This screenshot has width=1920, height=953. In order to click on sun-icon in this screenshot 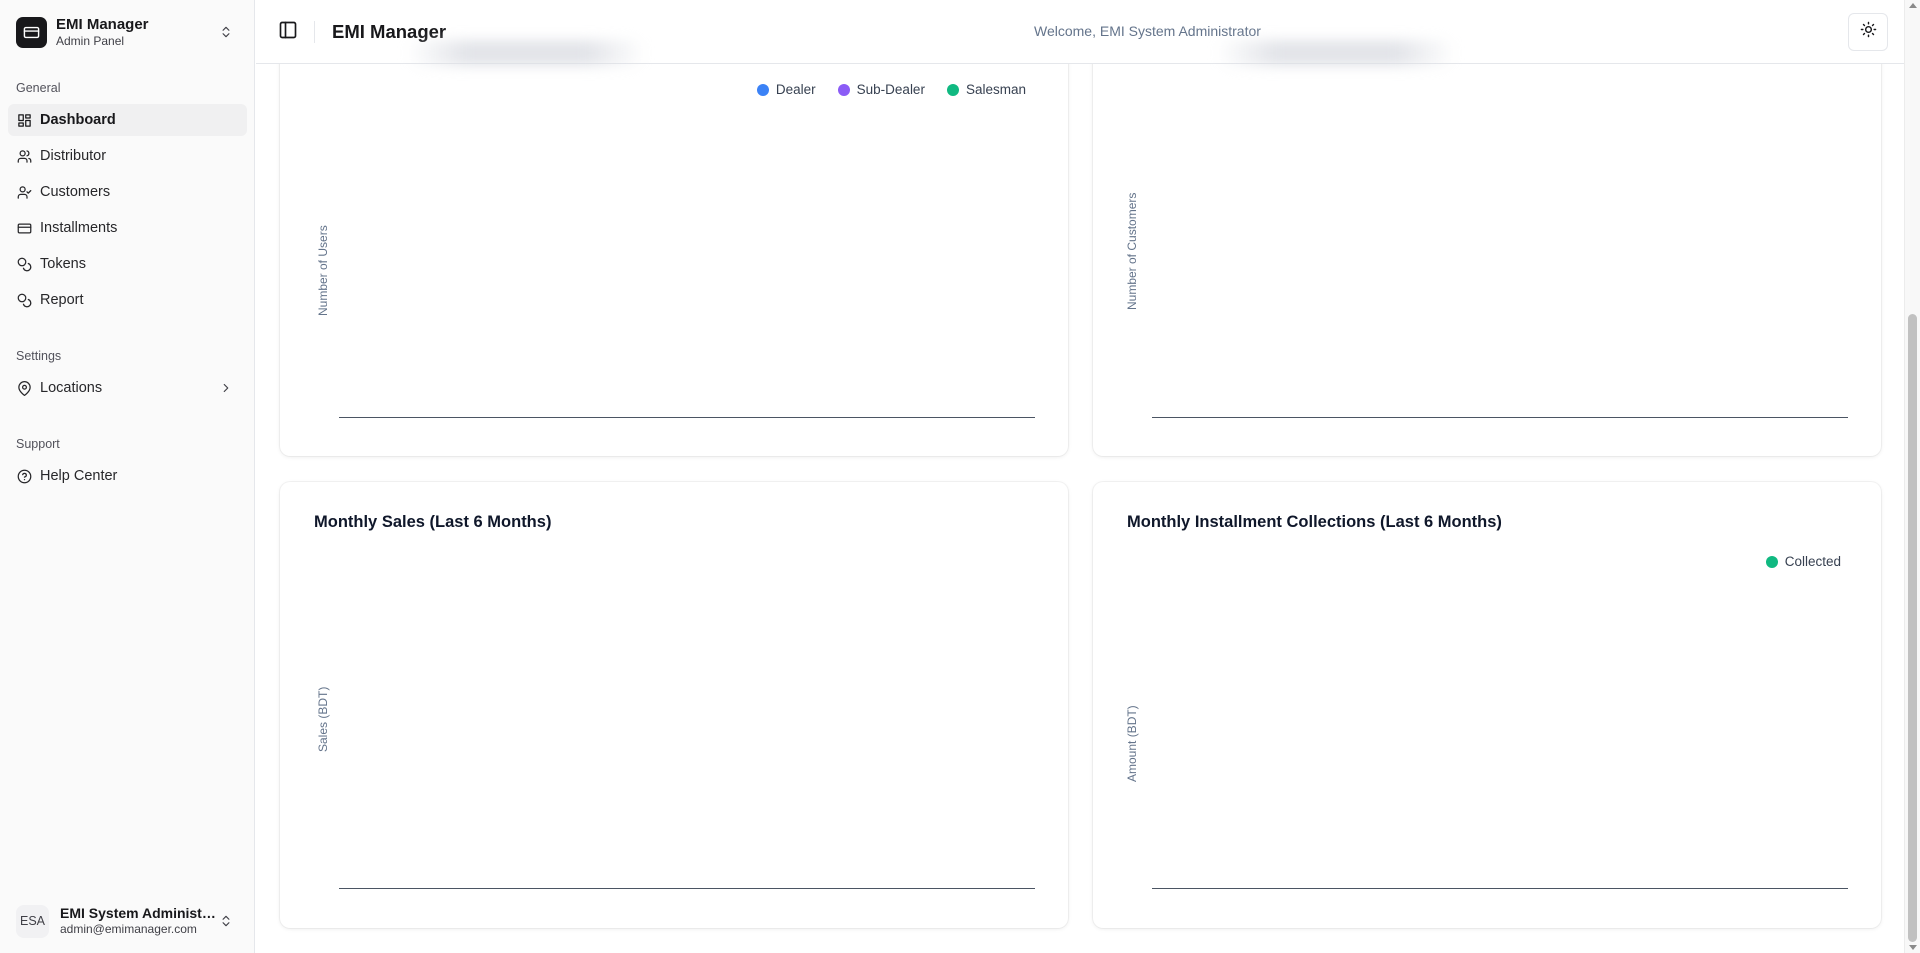, I will do `click(1868, 32)`.